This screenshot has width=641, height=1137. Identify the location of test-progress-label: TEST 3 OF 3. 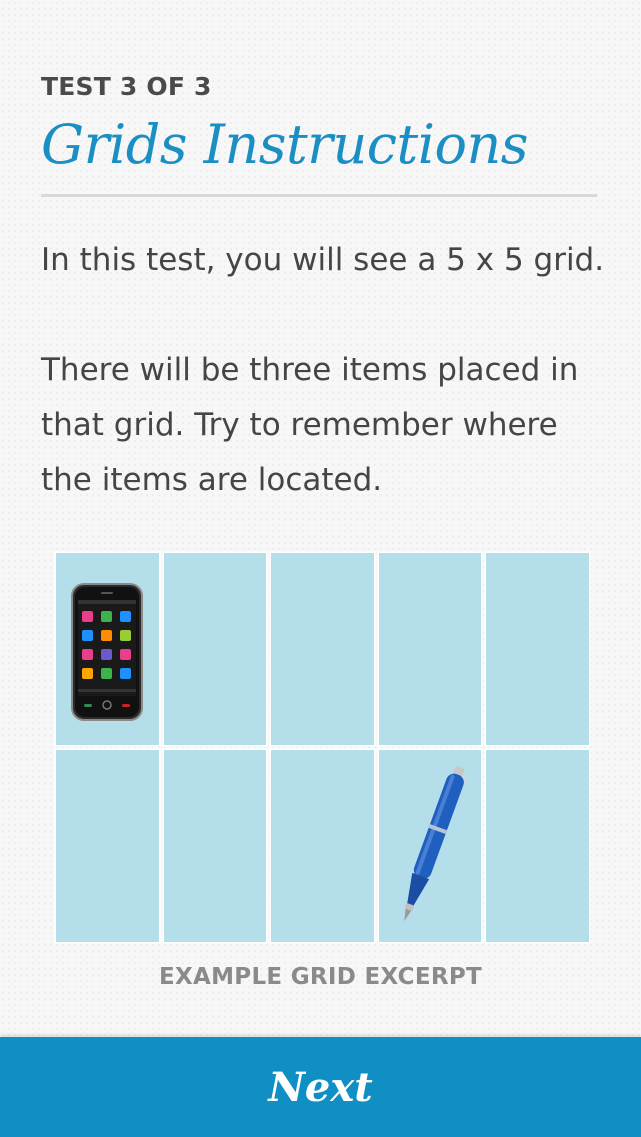
(126, 86).